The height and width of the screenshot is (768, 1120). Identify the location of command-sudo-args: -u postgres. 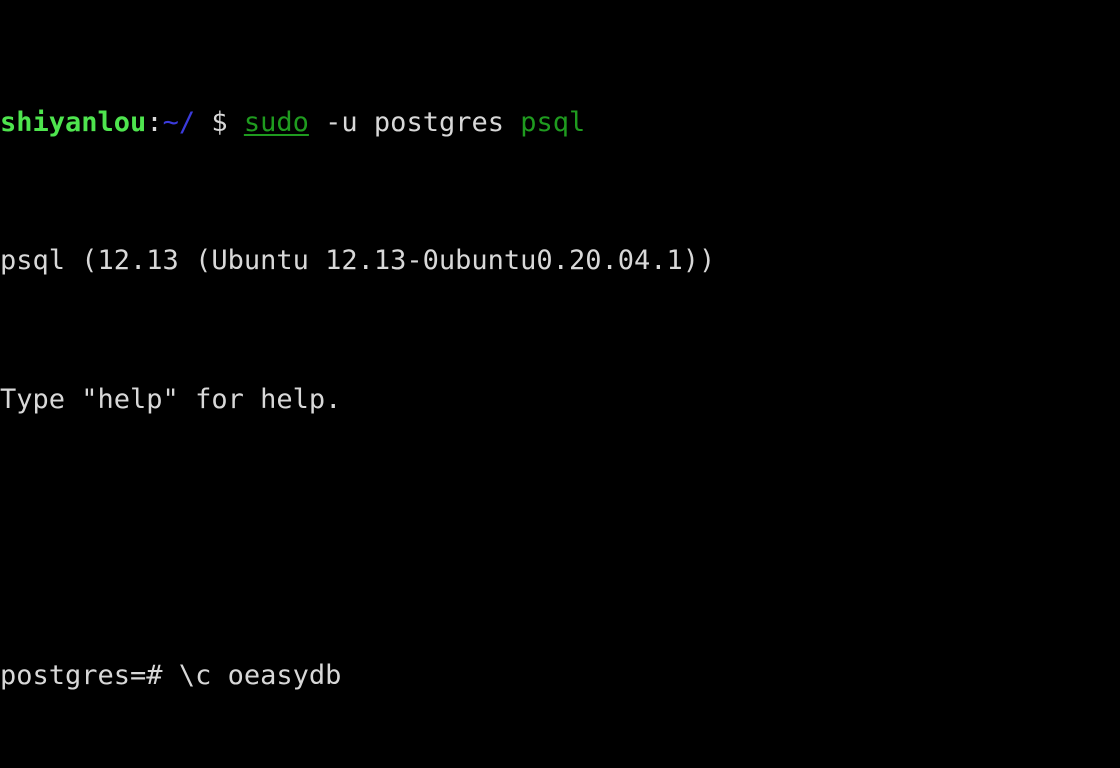
(414, 122).